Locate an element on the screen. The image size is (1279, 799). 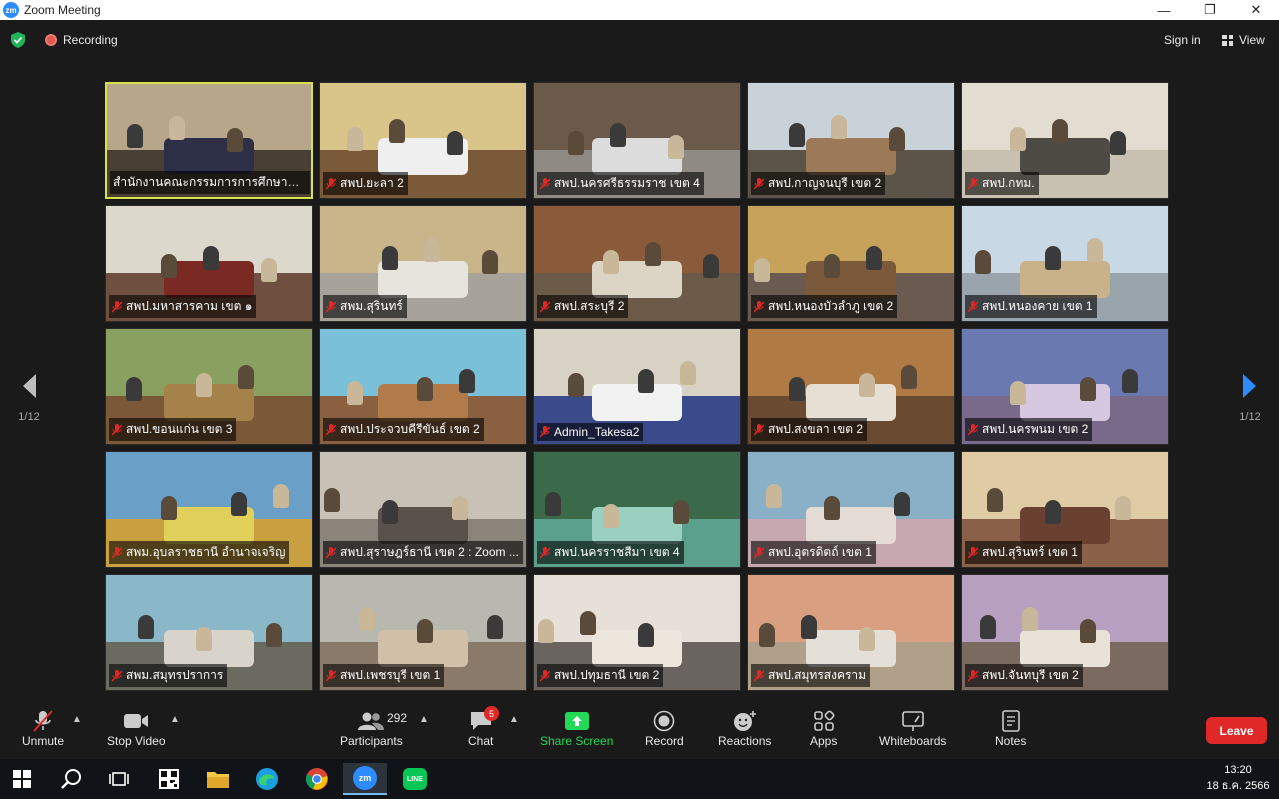
chevron-left-icon is located at coordinates (29, 386).